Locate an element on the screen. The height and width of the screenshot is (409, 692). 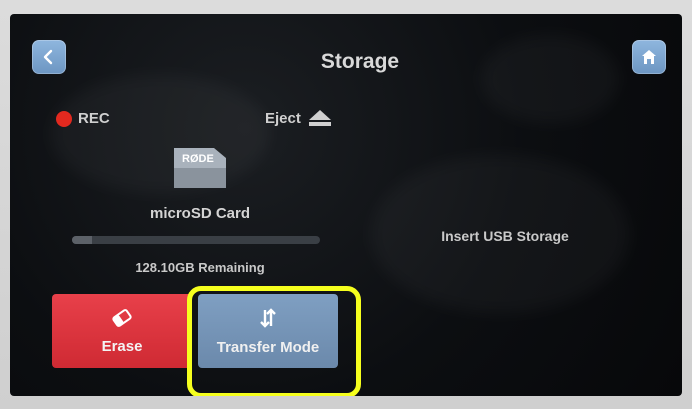
eraser-icon is located at coordinates (122, 317).